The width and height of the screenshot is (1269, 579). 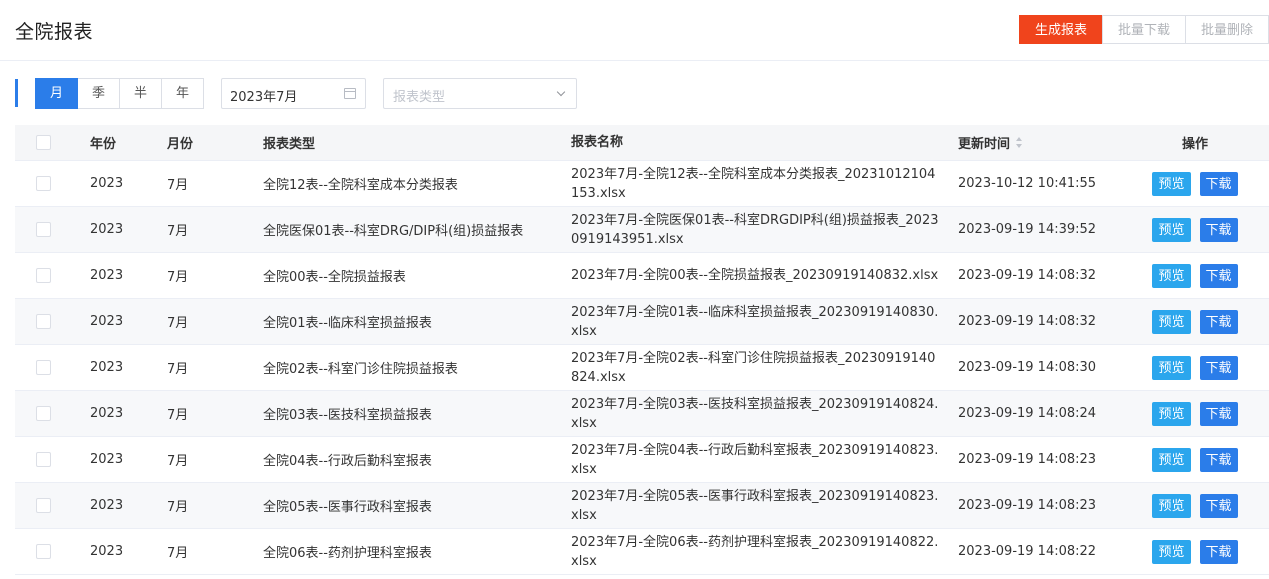 What do you see at coordinates (54, 32) in the screenshot?
I see `page-title: 全院报表` at bounding box center [54, 32].